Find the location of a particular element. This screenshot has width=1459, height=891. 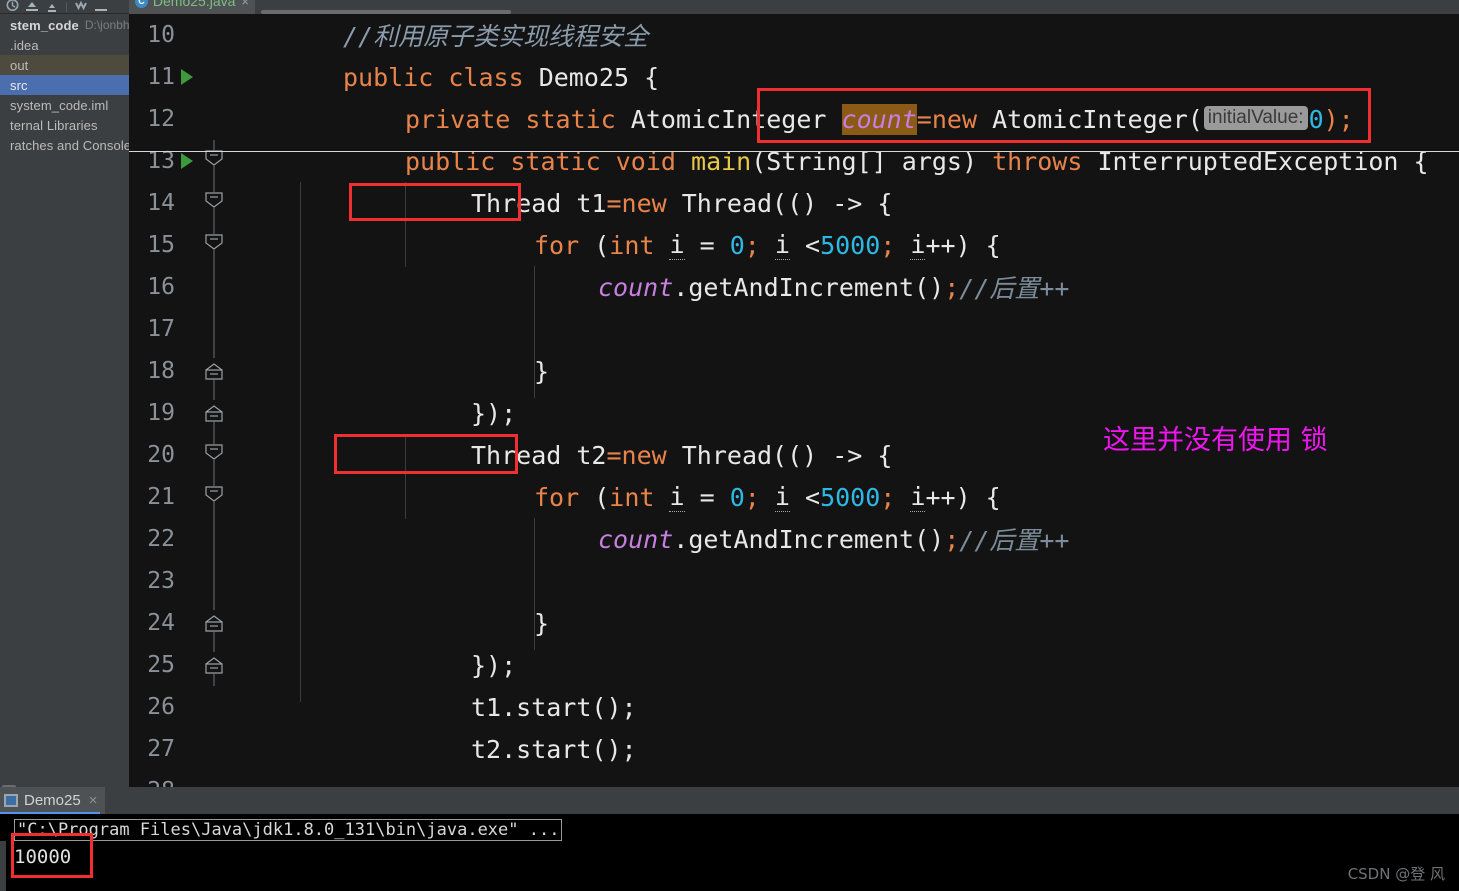

tree-item-scratches-and-consoles: ratches and Consoles is located at coordinates (64, 145).